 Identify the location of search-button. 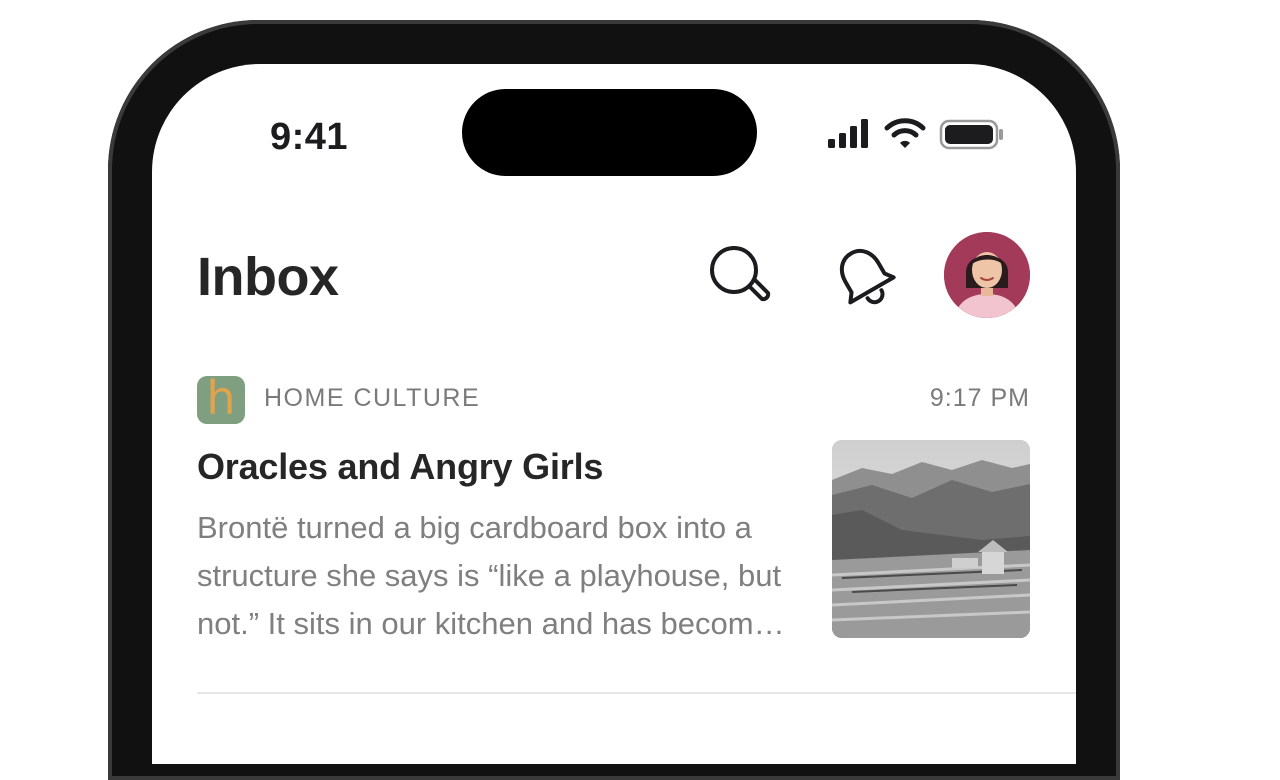
(740, 276).